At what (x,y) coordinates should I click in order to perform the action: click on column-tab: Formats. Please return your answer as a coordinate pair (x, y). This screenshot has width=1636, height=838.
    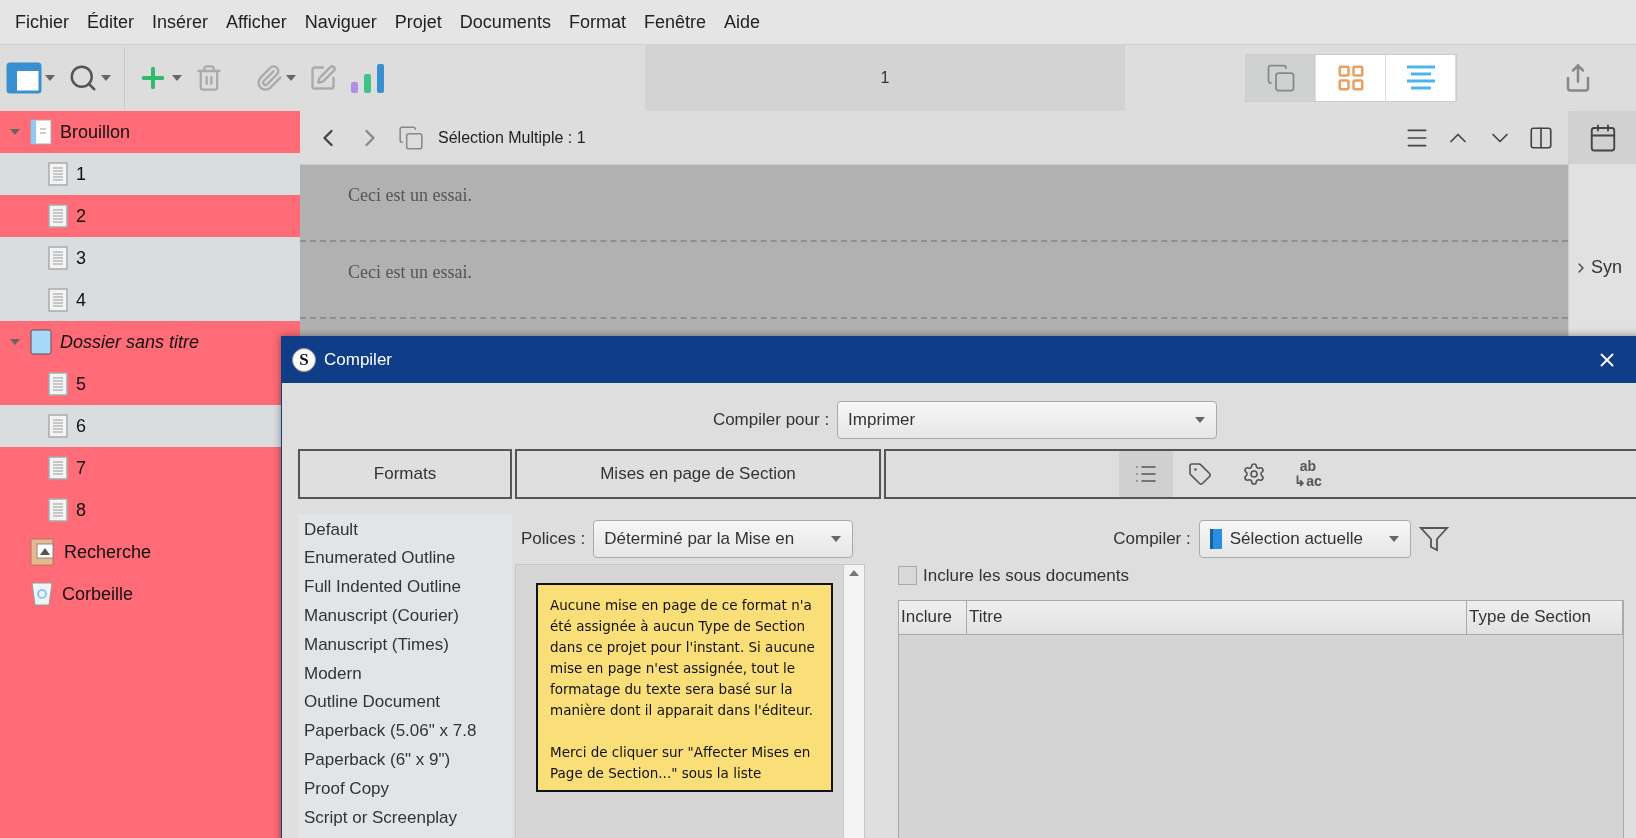
    Looking at the image, I should click on (405, 474).